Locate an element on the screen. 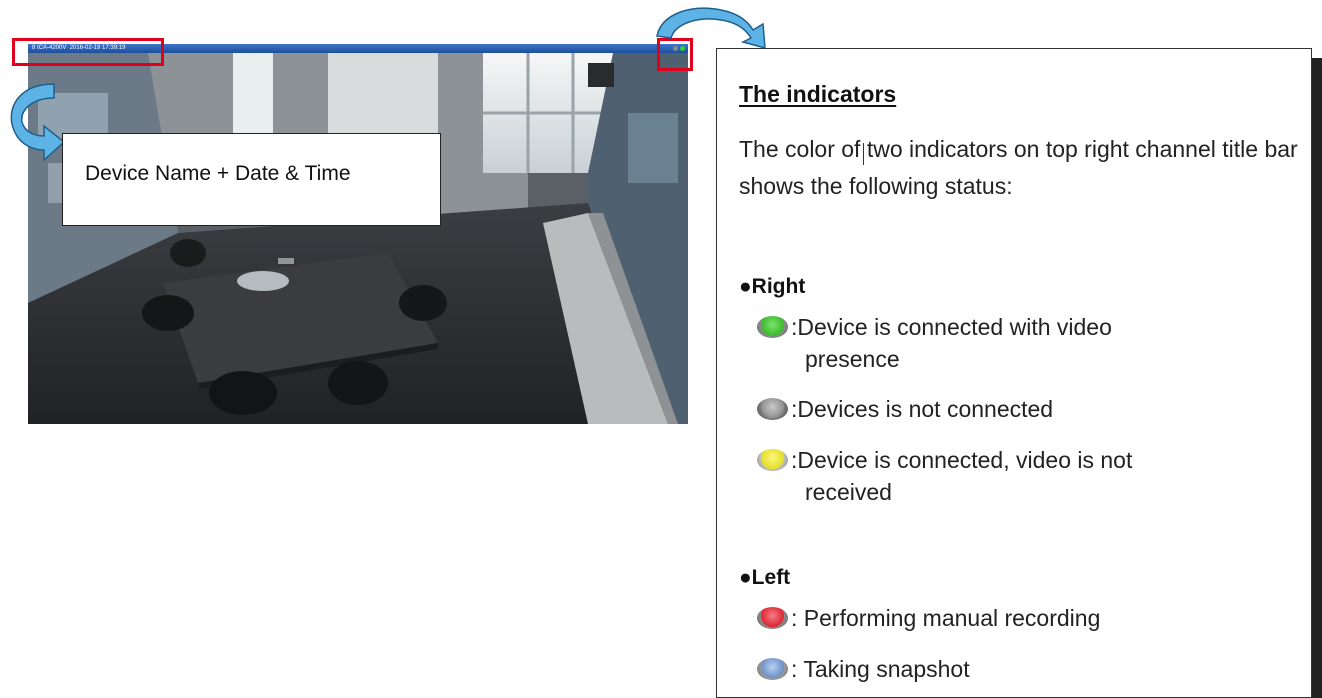  legend-item-blue: : Taking snapshot is located at coordinates (1027, 669).